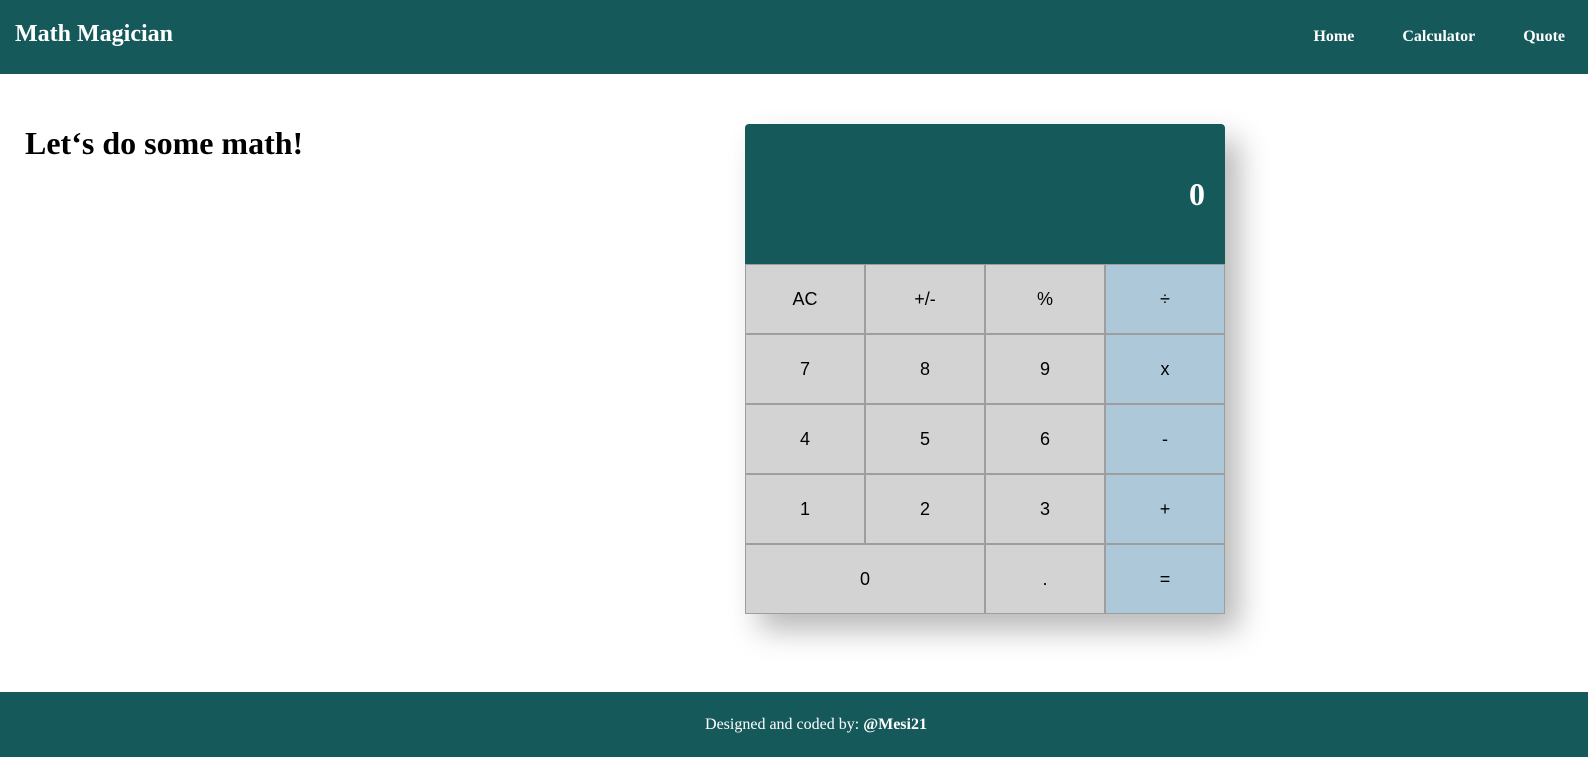 Image resolution: width=1588 pixels, height=757 pixels. What do you see at coordinates (1045, 579) in the screenshot?
I see `key-decimal: .` at bounding box center [1045, 579].